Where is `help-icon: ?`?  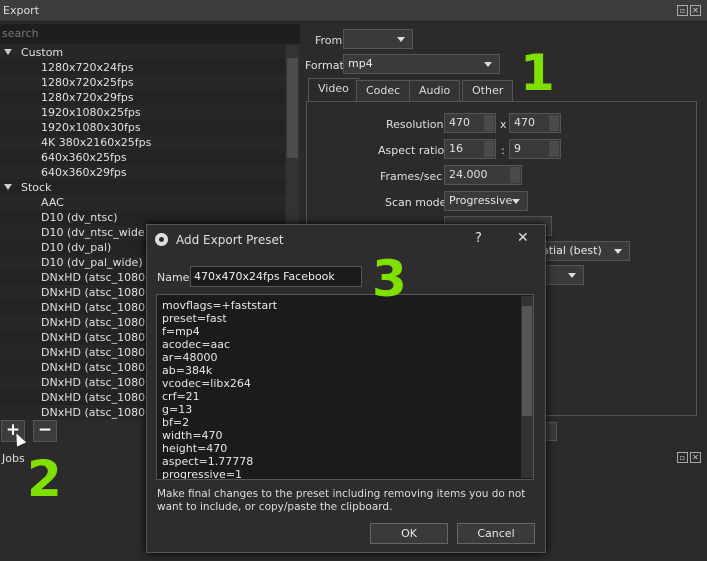 help-icon: ? is located at coordinates (478, 238).